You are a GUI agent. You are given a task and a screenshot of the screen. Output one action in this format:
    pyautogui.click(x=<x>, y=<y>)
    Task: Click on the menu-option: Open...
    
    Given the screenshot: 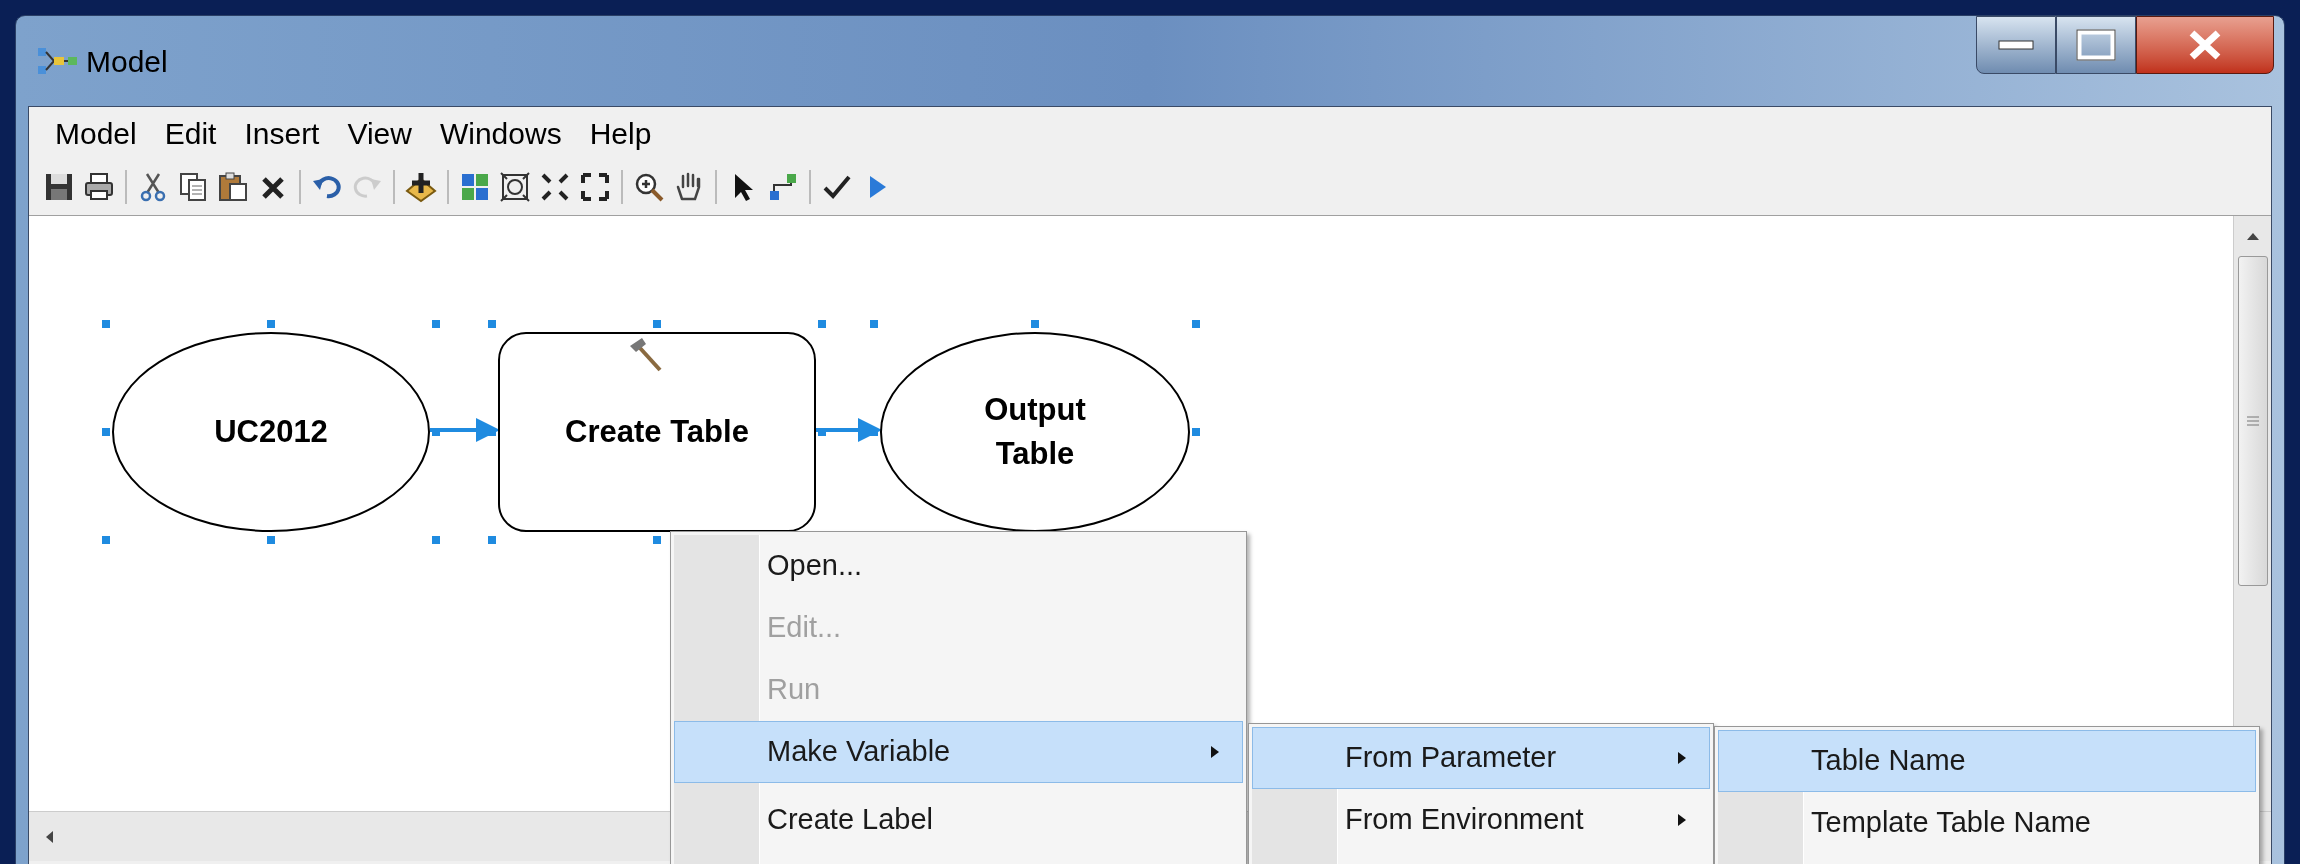 What is the action you would take?
    pyautogui.click(x=958, y=566)
    